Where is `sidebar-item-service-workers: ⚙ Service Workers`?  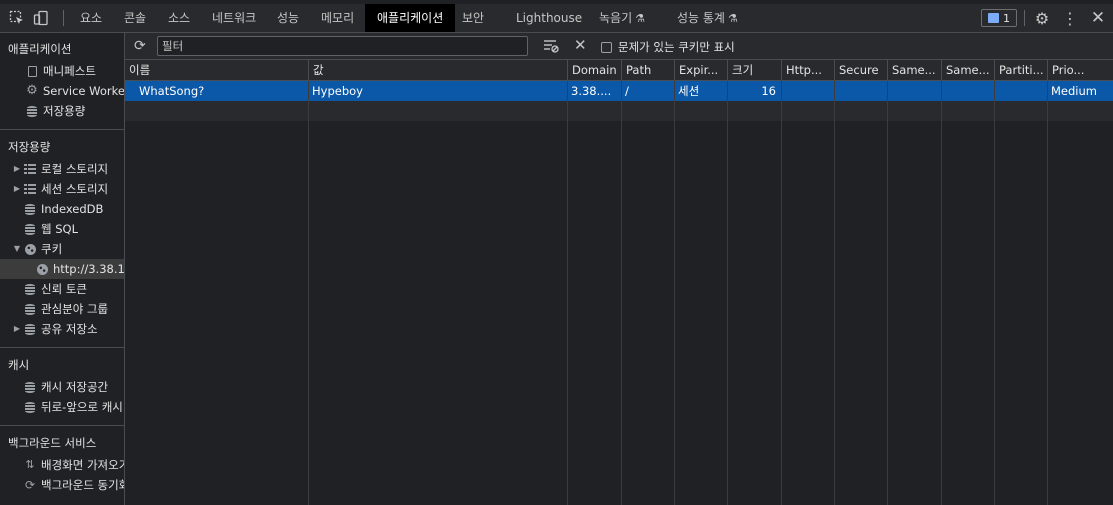 sidebar-item-service-workers: ⚙ Service Workers is located at coordinates (62, 91).